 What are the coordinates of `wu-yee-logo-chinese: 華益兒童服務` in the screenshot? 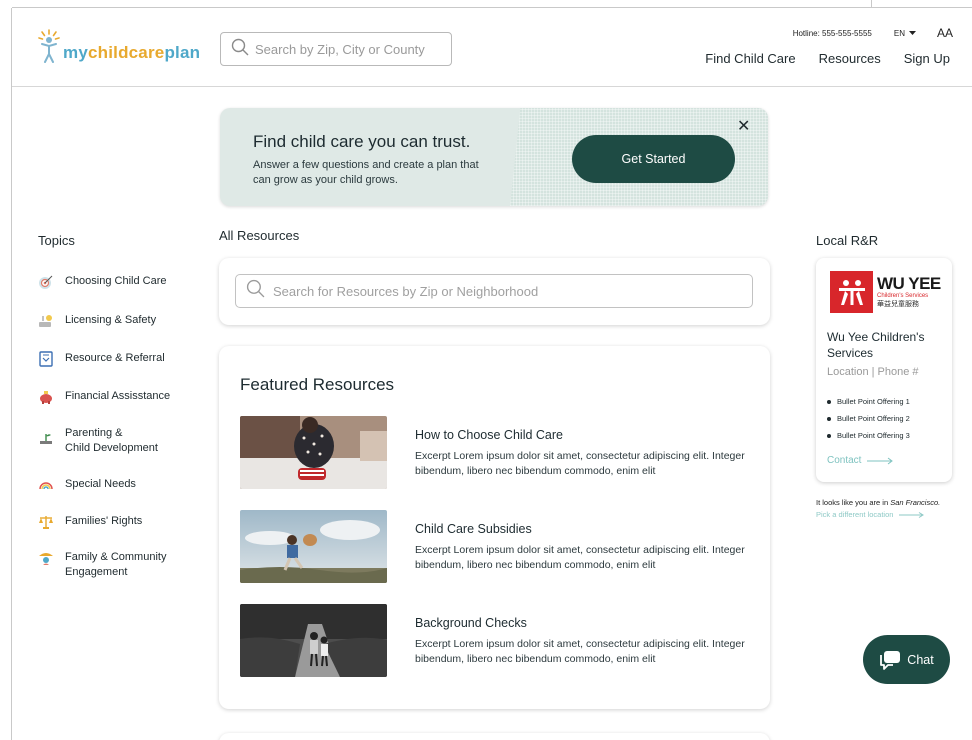 It's located at (898, 304).